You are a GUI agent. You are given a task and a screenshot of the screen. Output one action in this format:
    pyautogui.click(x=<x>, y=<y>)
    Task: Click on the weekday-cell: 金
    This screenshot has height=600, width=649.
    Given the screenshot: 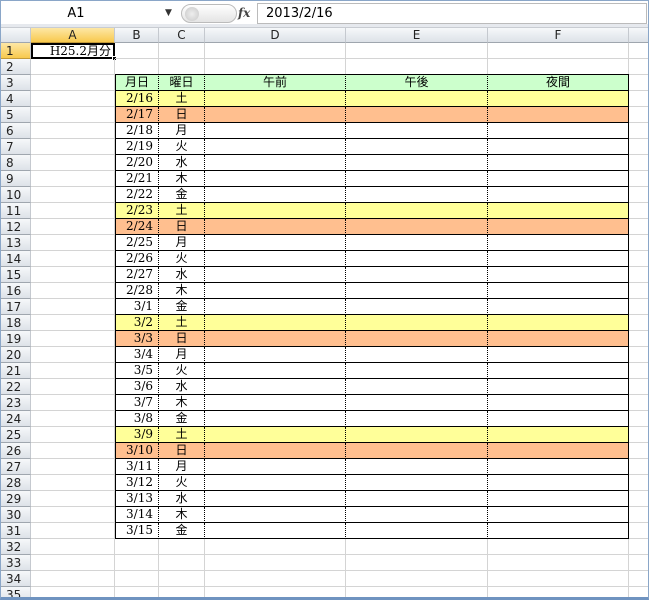 What is the action you would take?
    pyautogui.click(x=182, y=419)
    